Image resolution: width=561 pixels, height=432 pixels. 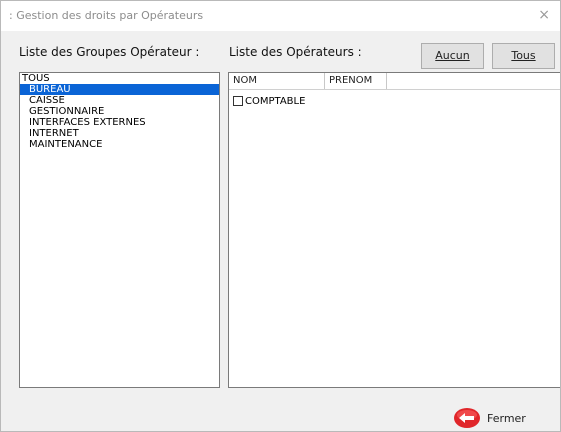 What do you see at coordinates (238, 101) in the screenshot?
I see `operator-checkbox` at bounding box center [238, 101].